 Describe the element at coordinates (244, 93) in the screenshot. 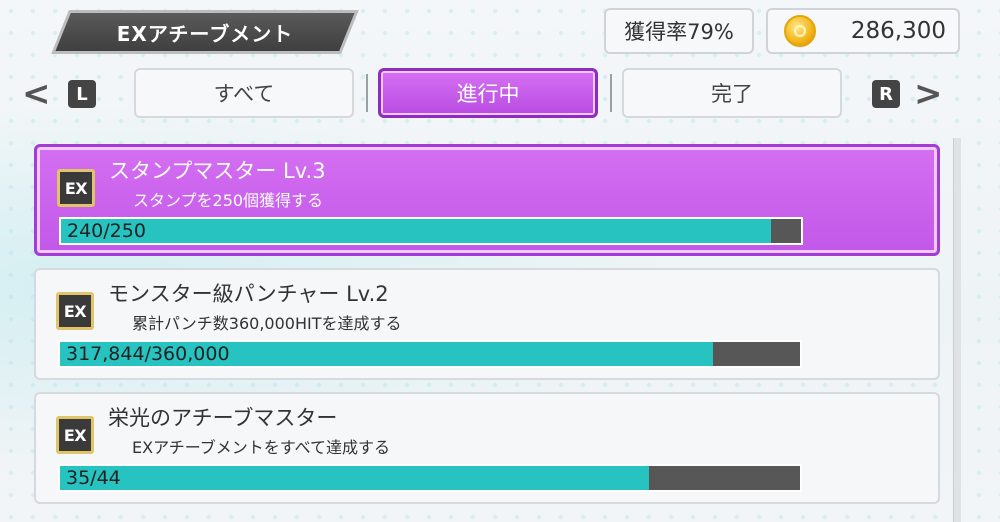

I see `tab-all: すべて` at that location.